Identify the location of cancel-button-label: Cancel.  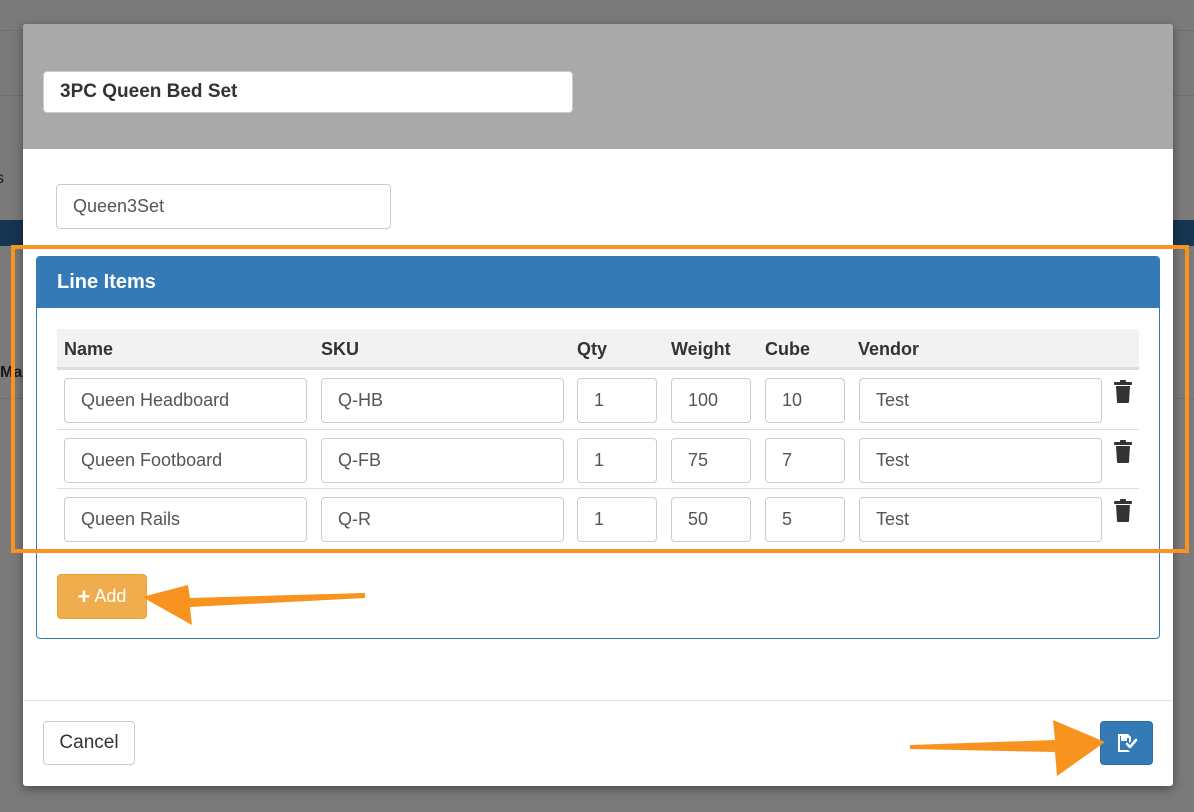
(89, 742).